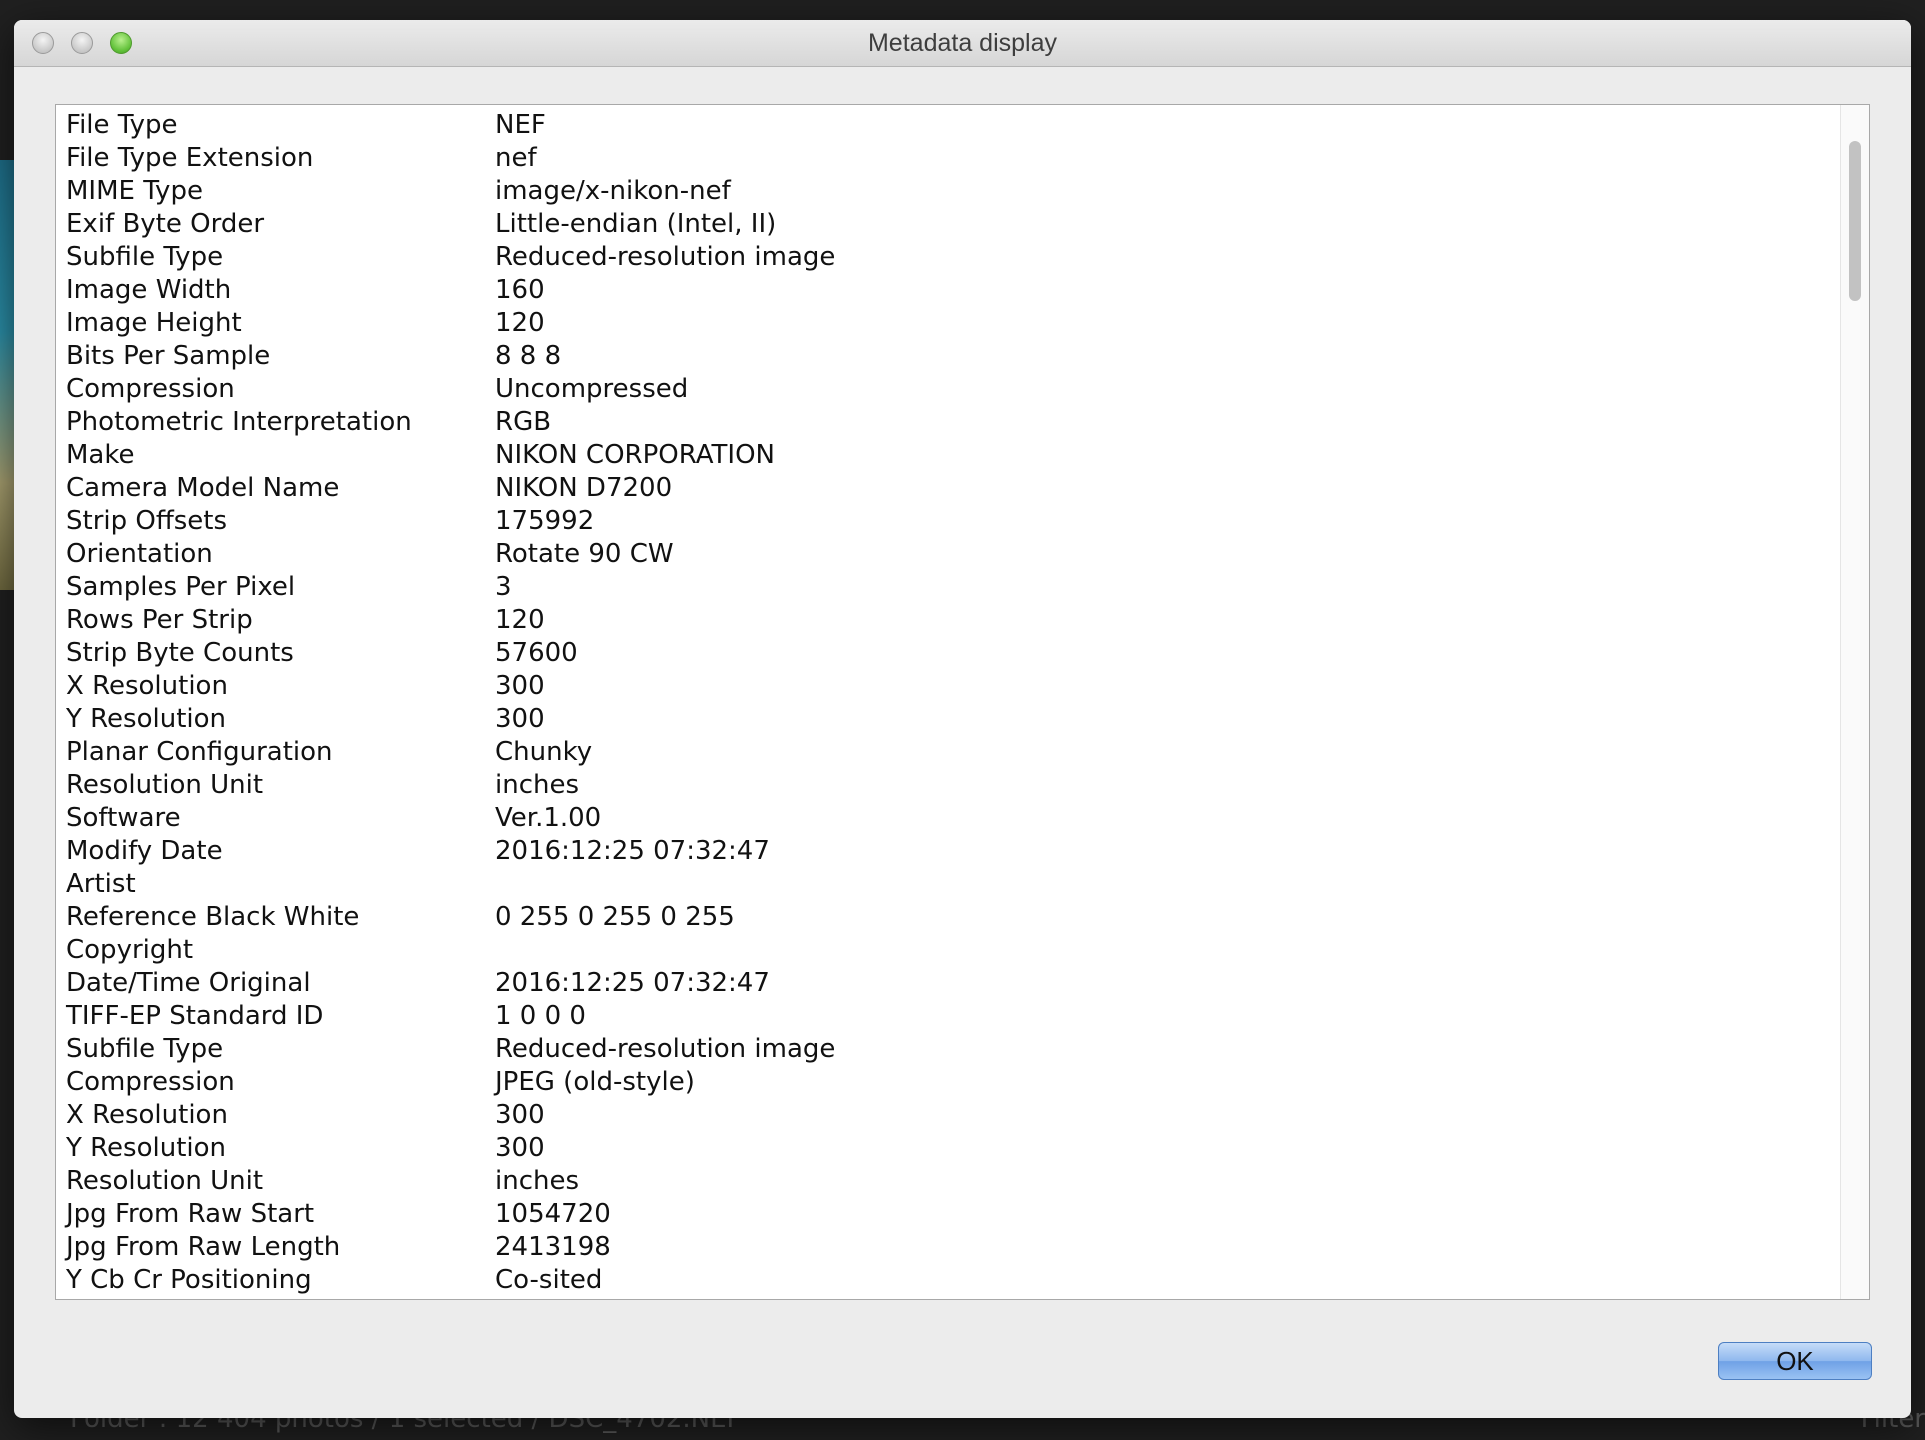 This screenshot has height=1440, width=1925. I want to click on metadata-row-content: TIFF-EP Standard ID 1 0 0 0, so click(948, 1016).